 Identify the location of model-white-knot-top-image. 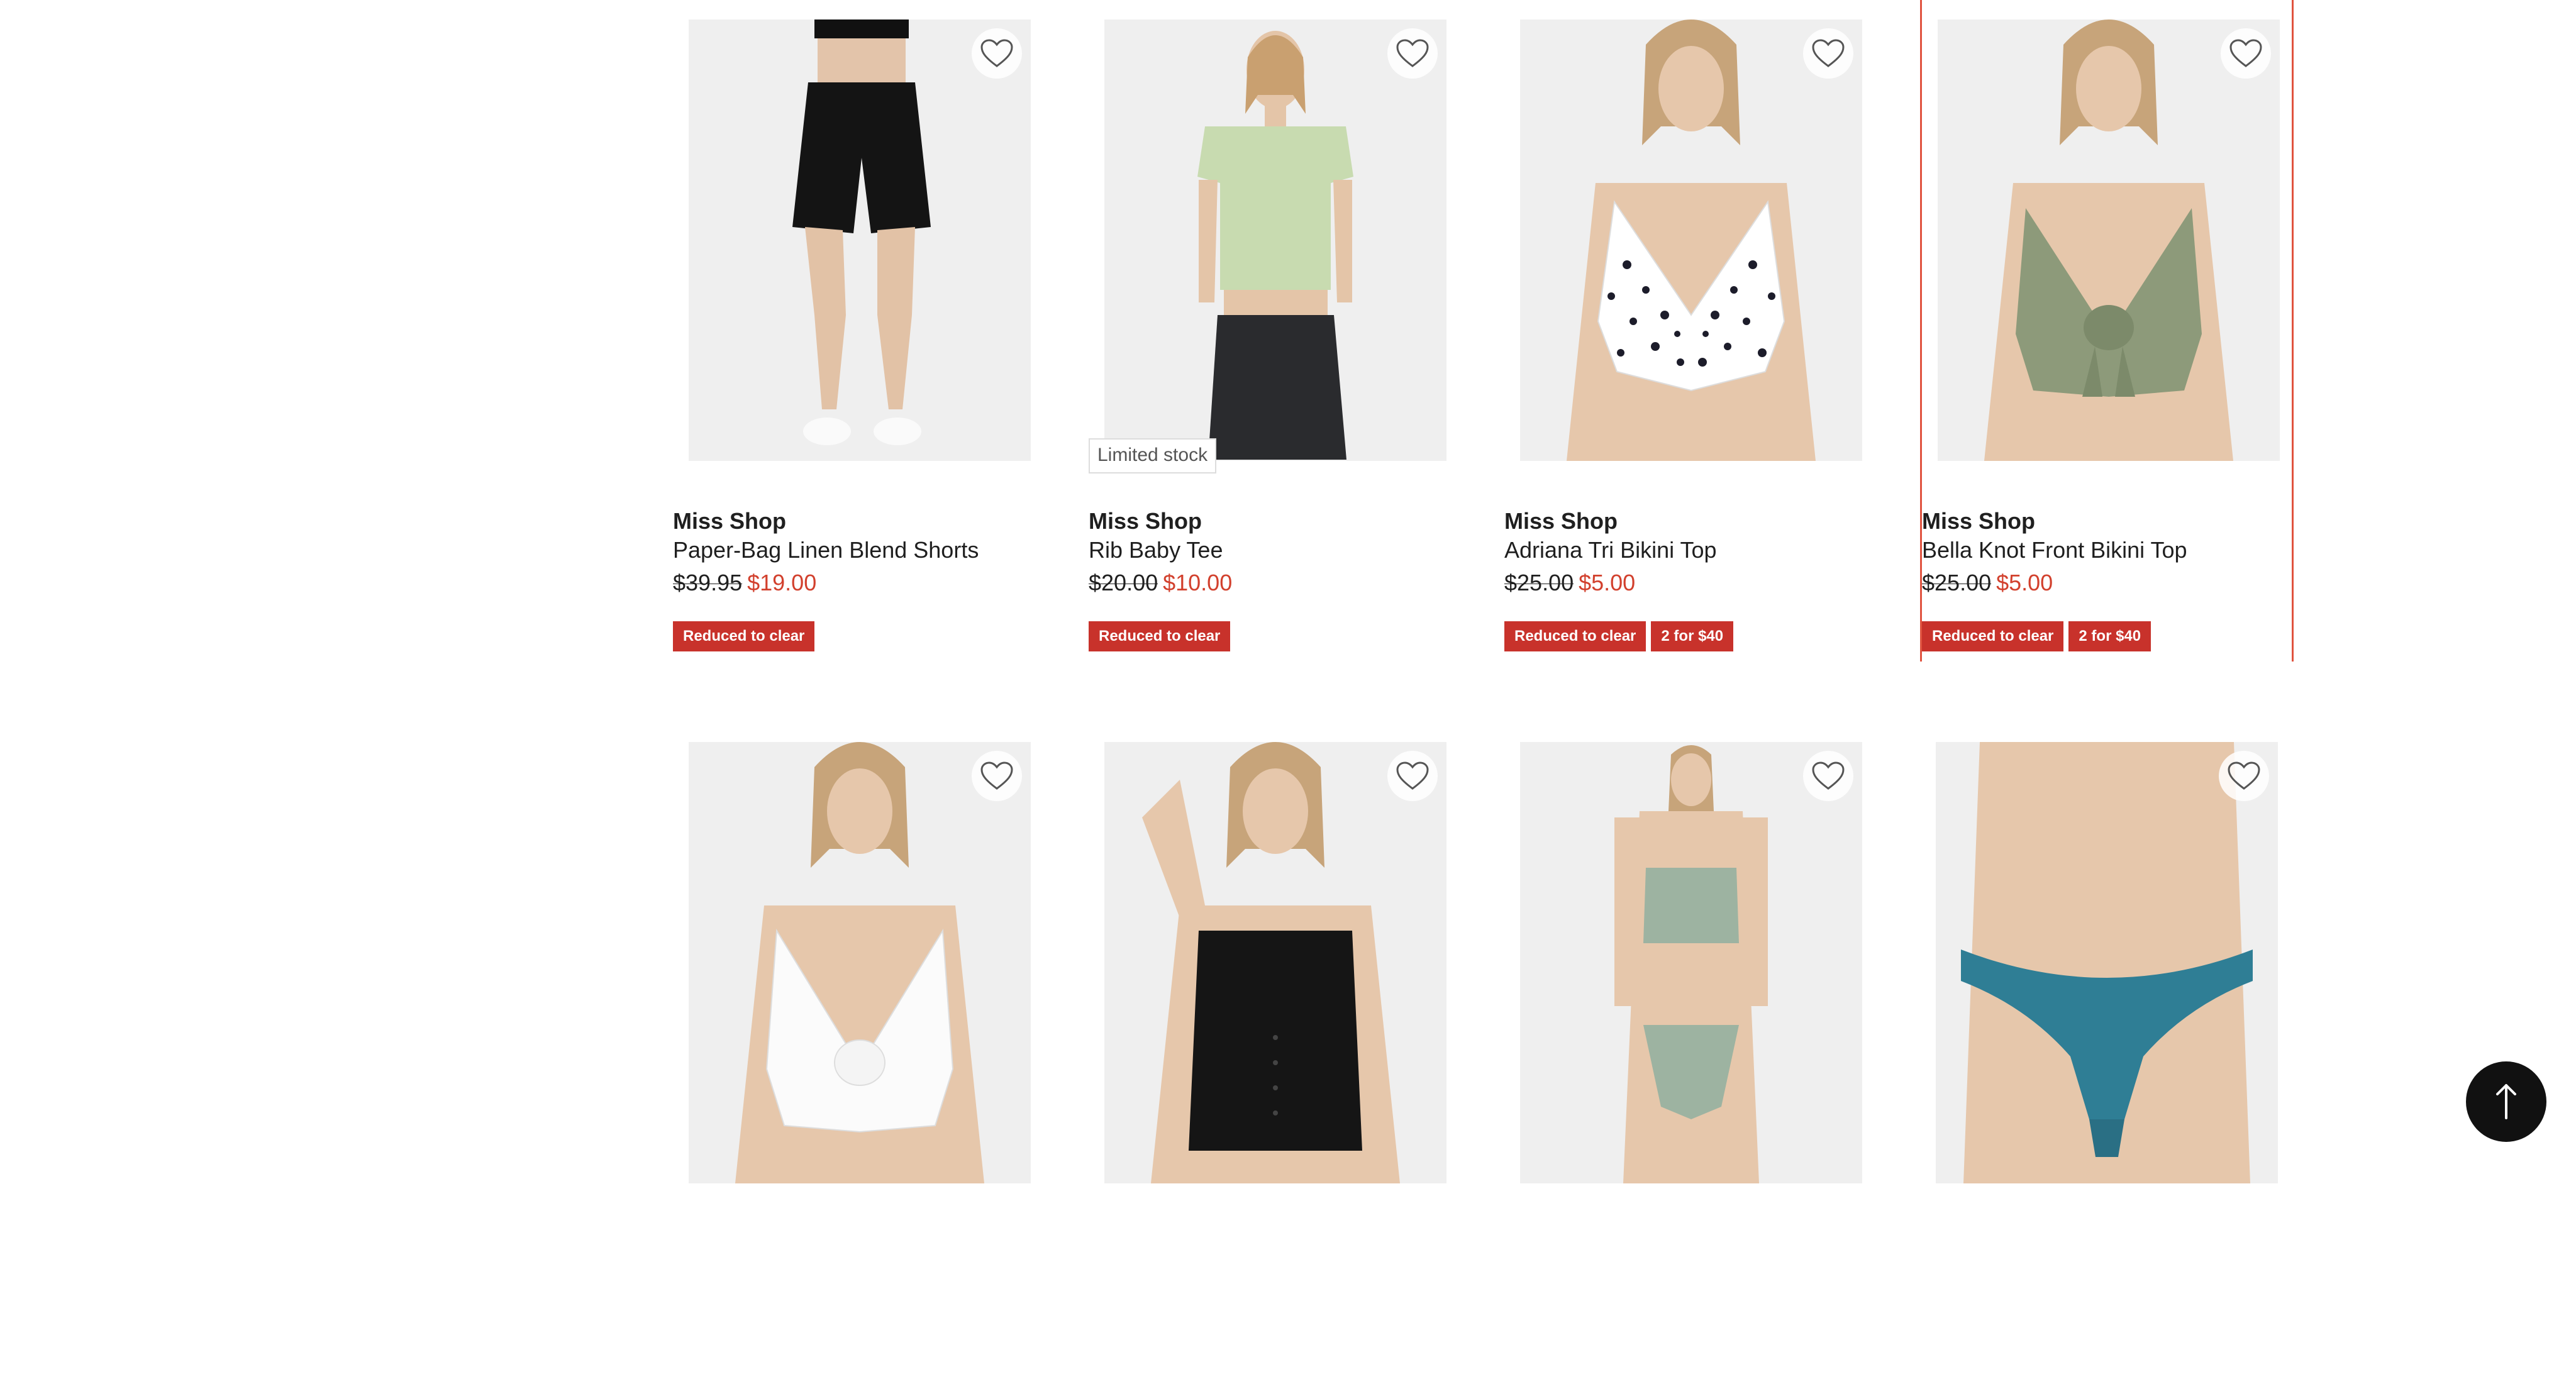
(860, 962).